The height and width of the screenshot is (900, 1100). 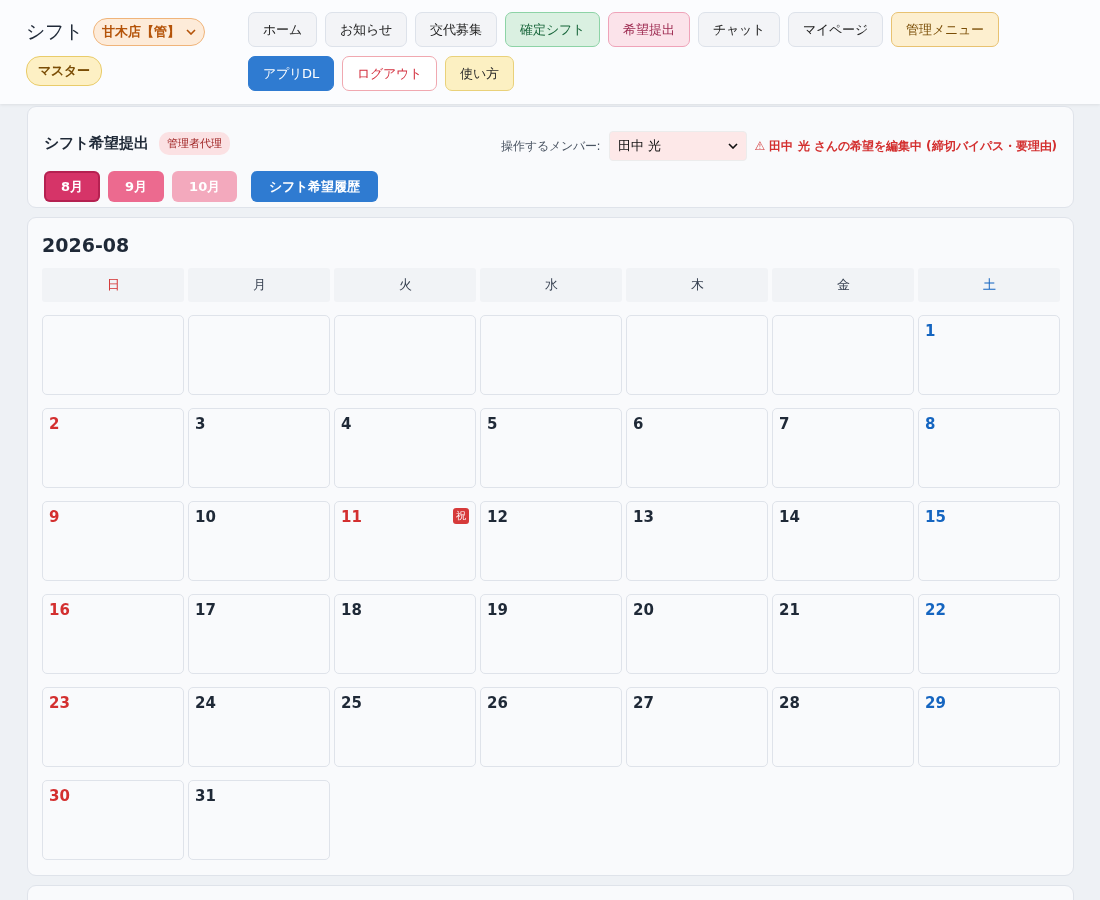 What do you see at coordinates (461, 516) in the screenshot?
I see `holiday-badge: 祝` at bounding box center [461, 516].